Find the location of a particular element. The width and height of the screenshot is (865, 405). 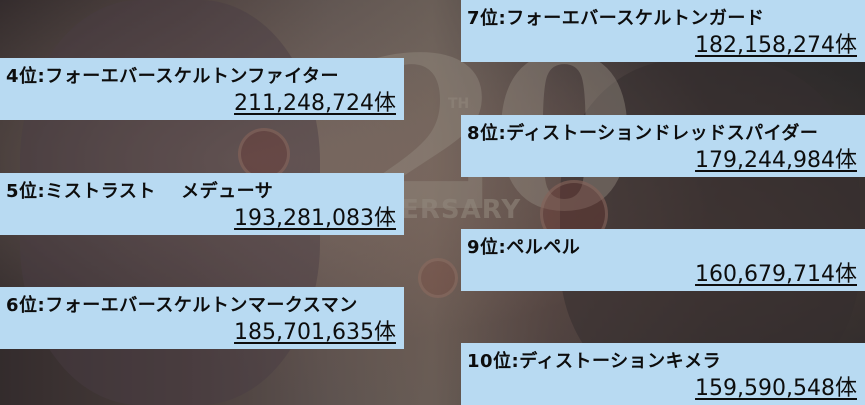

rank-item-10: 10位:ディストーションキメラ 159,590,548体 is located at coordinates (663, 374).